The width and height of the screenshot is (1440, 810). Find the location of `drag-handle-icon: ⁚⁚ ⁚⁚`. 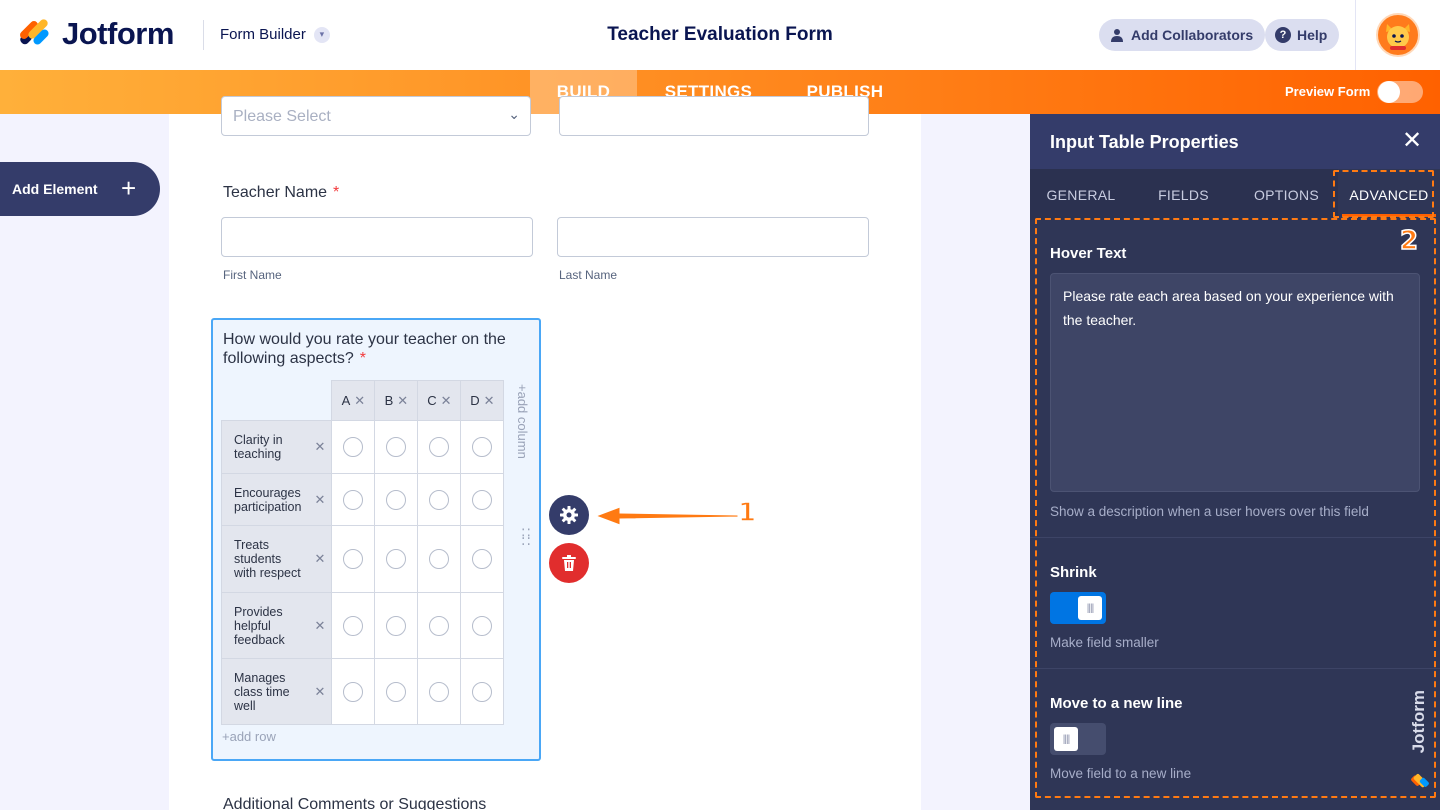

drag-handle-icon: ⁚⁚ ⁚⁚ is located at coordinates (526, 537).